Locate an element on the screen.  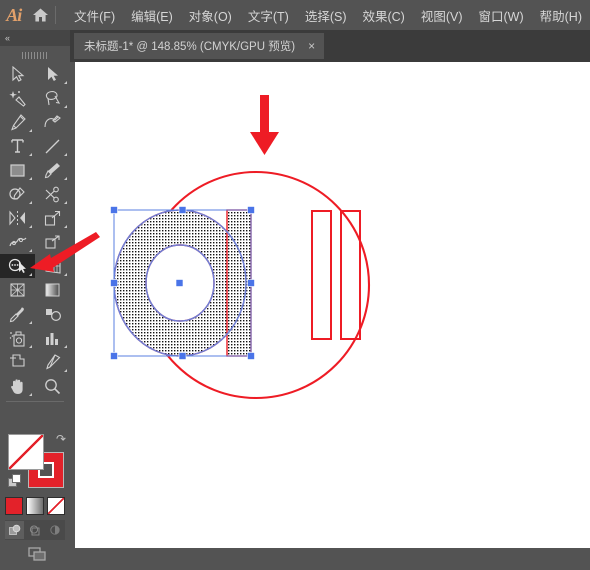
menu-edit: 编辑(E) is located at coordinates (152, 15).